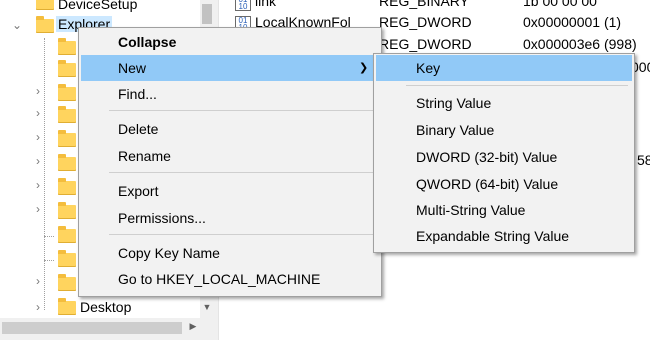 Image resolution: width=650 pixels, height=340 pixels. What do you see at coordinates (132, 68) in the screenshot?
I see `menu-item-label: New` at bounding box center [132, 68].